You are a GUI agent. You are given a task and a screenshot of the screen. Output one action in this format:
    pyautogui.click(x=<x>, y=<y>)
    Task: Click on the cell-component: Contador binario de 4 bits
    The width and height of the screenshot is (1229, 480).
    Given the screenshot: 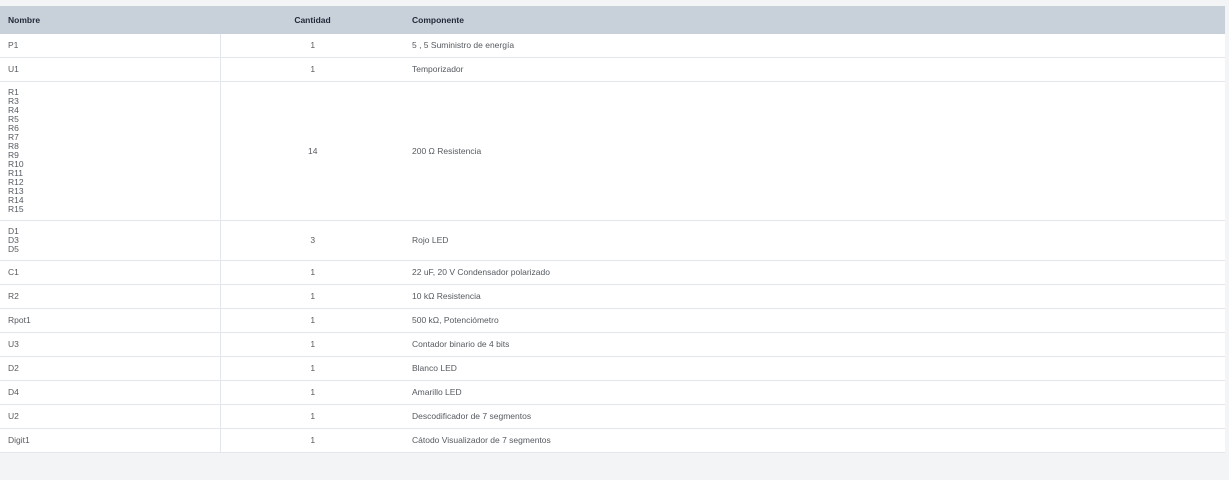 What is the action you would take?
    pyautogui.click(x=815, y=344)
    